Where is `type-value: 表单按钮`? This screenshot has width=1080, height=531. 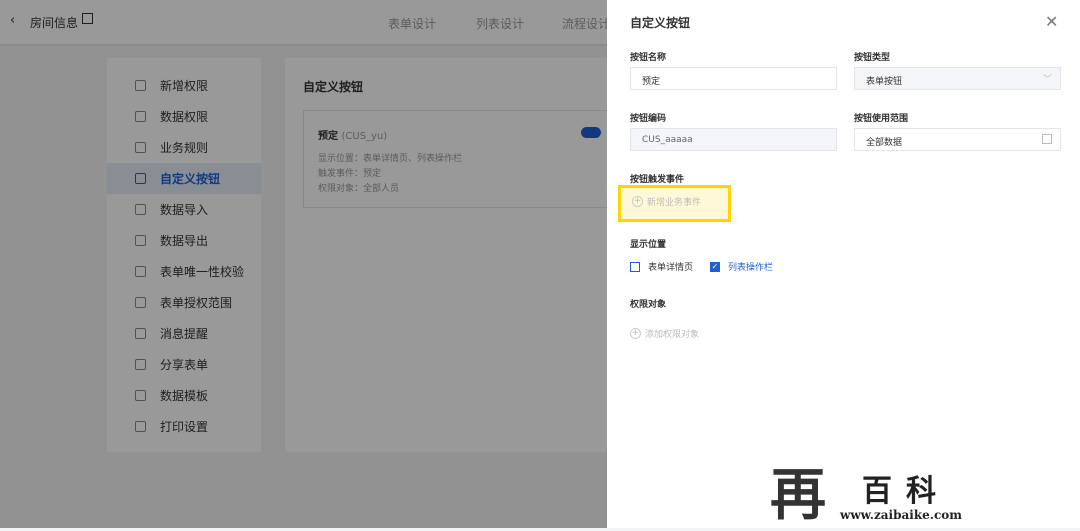 type-value: 表单按钮 is located at coordinates (884, 82).